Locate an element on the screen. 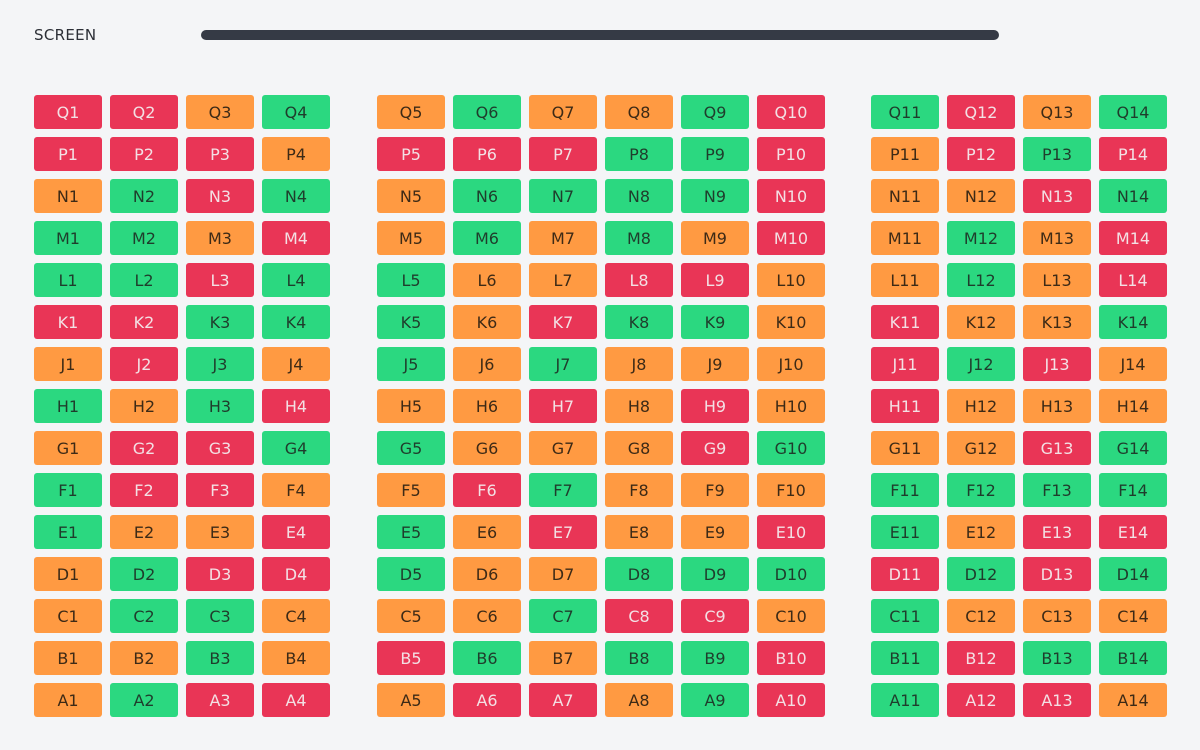  seat-q12: Q12 is located at coordinates (981, 112).